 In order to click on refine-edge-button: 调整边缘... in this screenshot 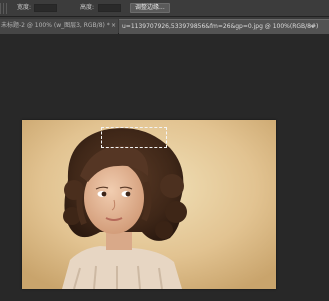, I will do `click(150, 8)`.